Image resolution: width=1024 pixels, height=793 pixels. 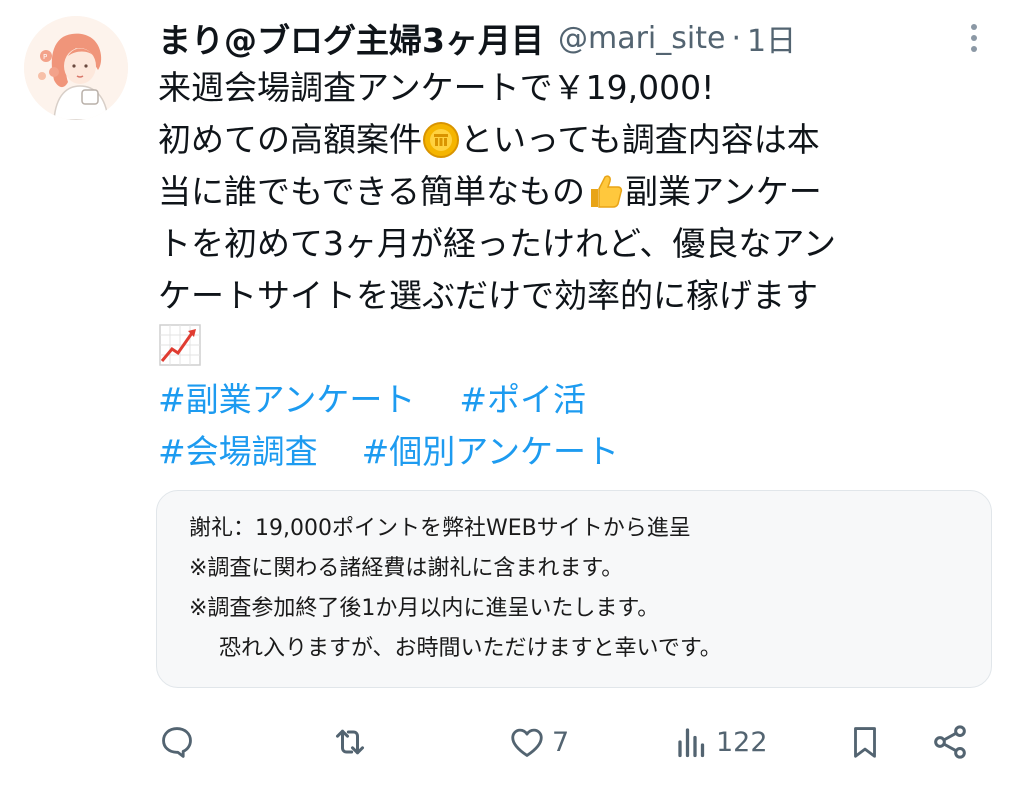 What do you see at coordinates (290, 139) in the screenshot?
I see `tweet-text-part: 初めての高額案件` at bounding box center [290, 139].